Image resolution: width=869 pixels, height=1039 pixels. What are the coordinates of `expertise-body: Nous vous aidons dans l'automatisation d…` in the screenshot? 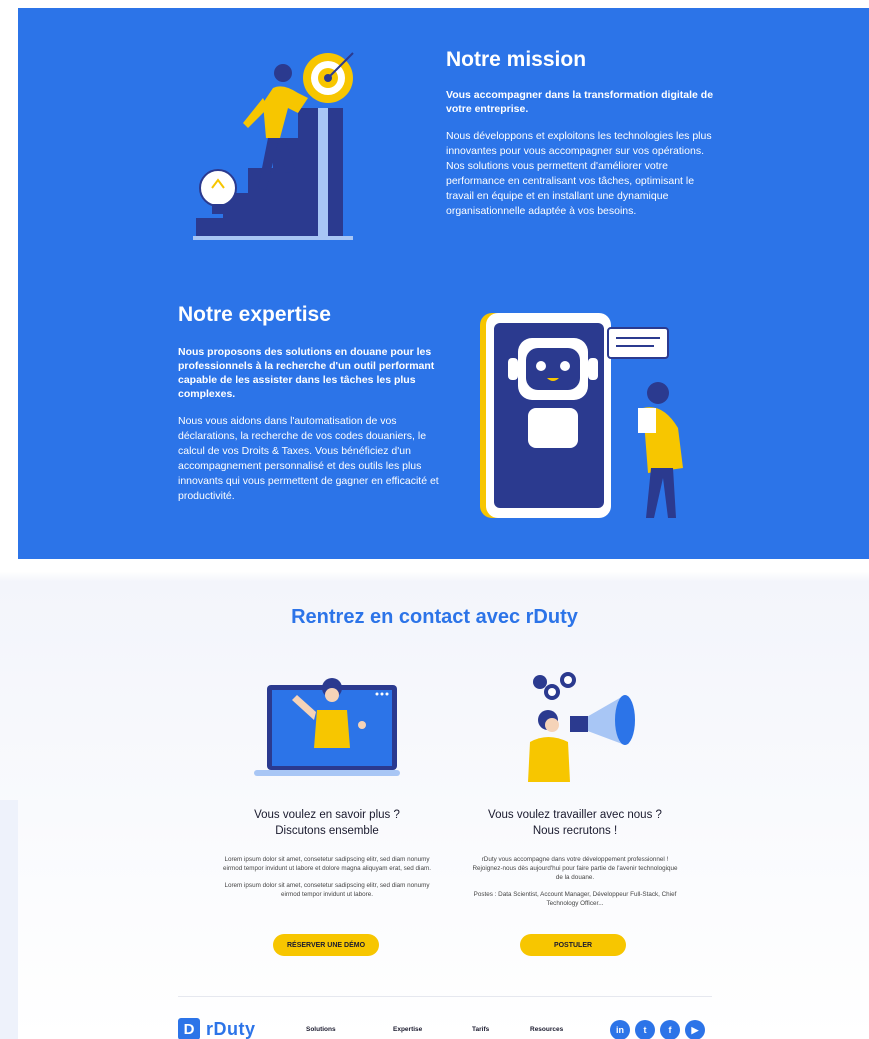 It's located at (308, 458).